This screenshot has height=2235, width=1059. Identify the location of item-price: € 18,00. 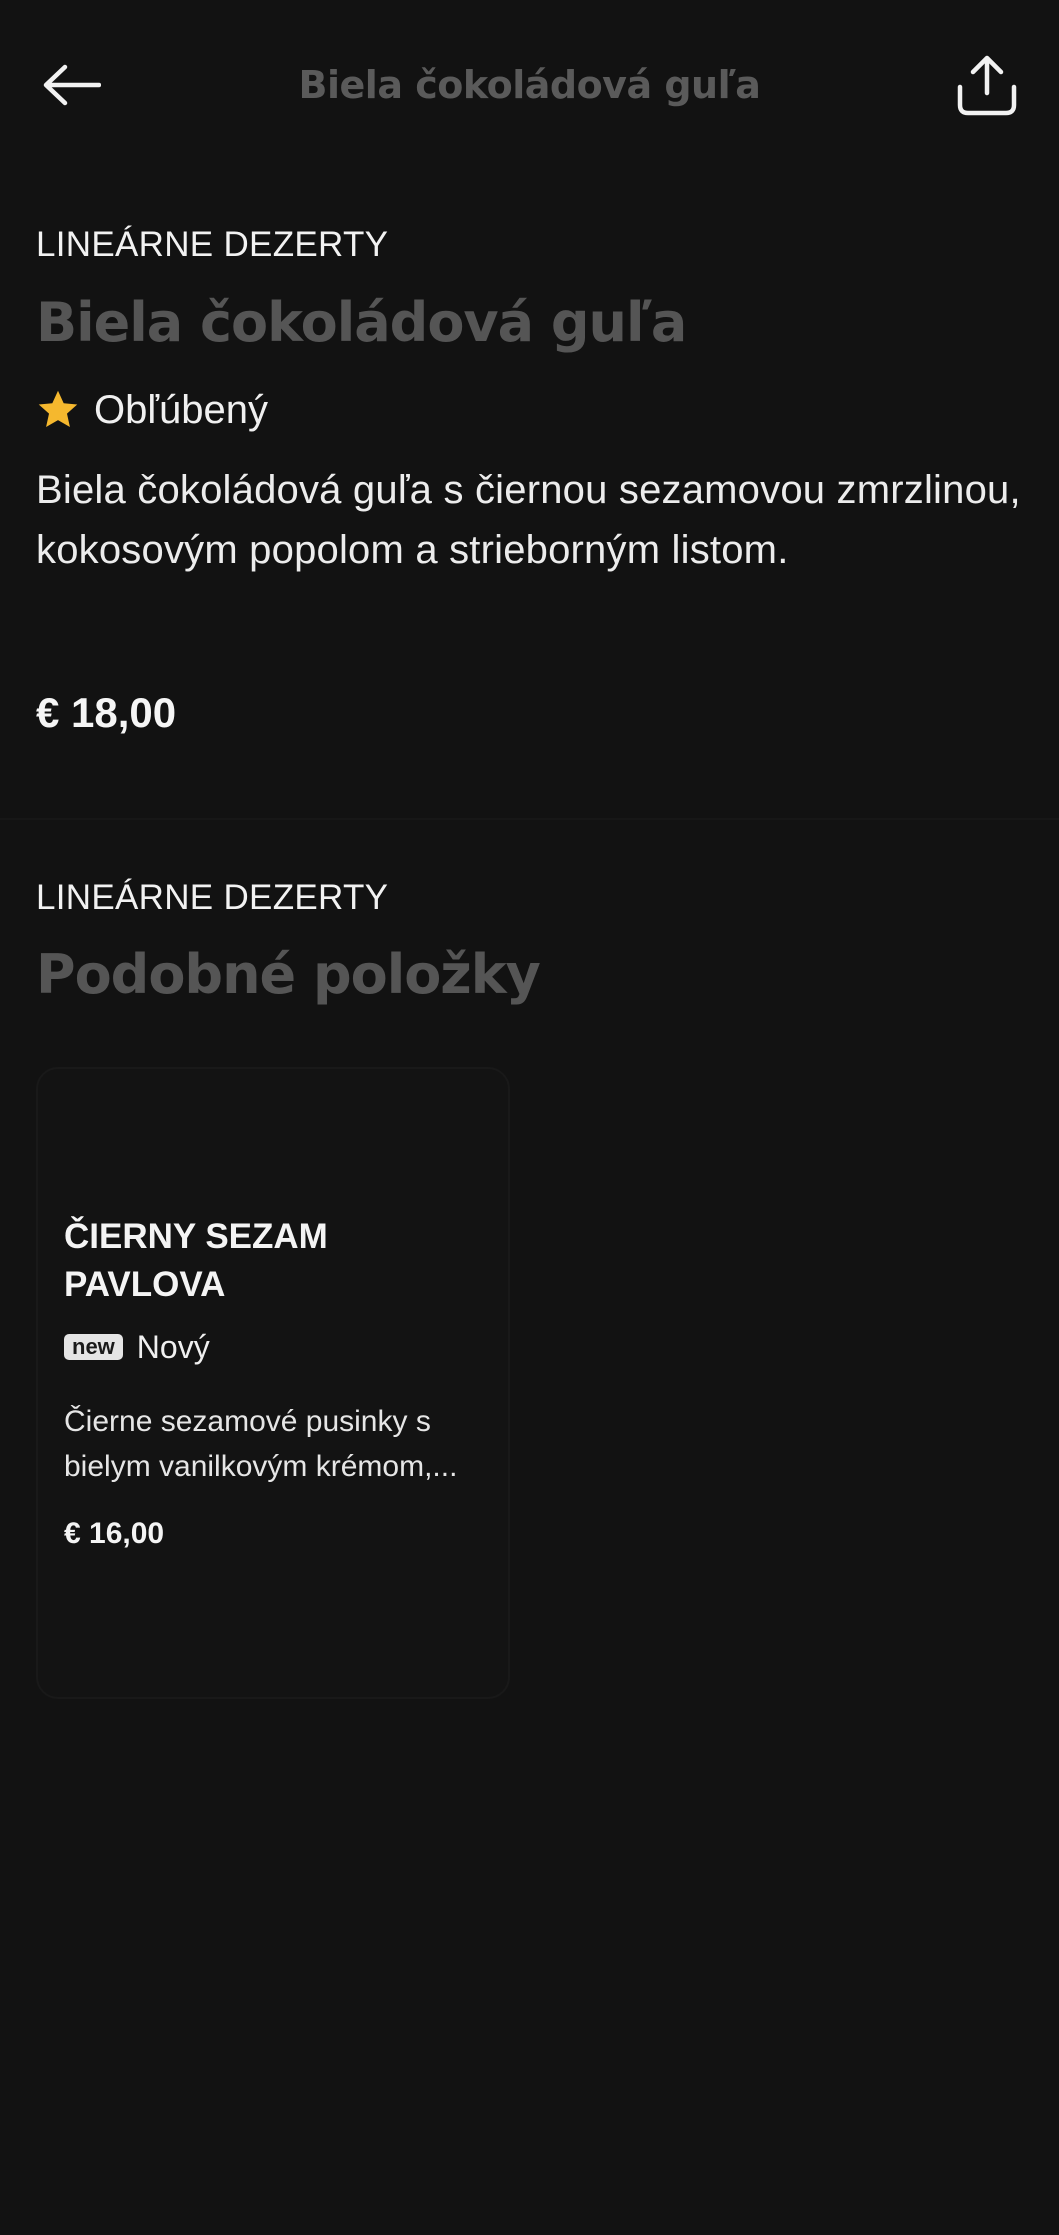
(106, 712).